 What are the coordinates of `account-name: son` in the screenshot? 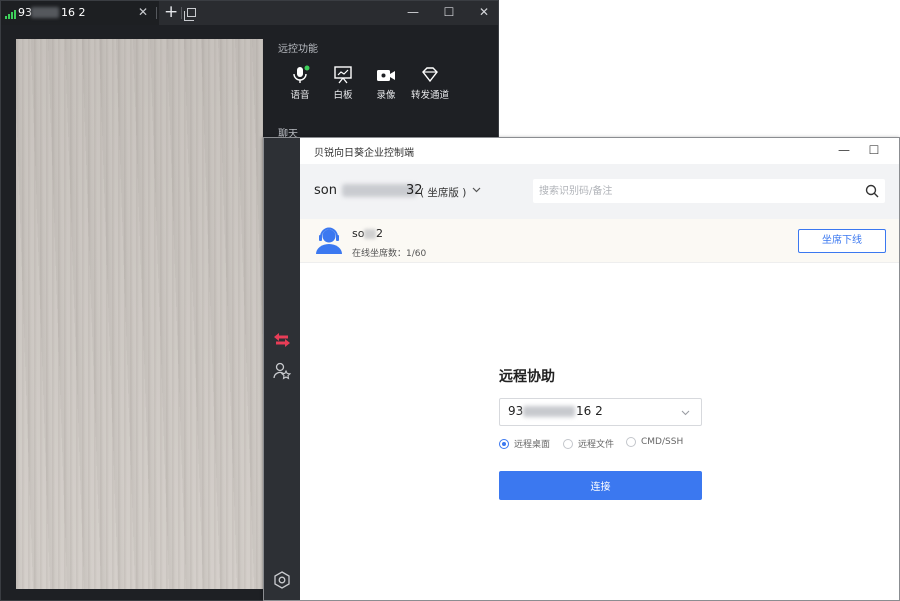 It's located at (325, 190).